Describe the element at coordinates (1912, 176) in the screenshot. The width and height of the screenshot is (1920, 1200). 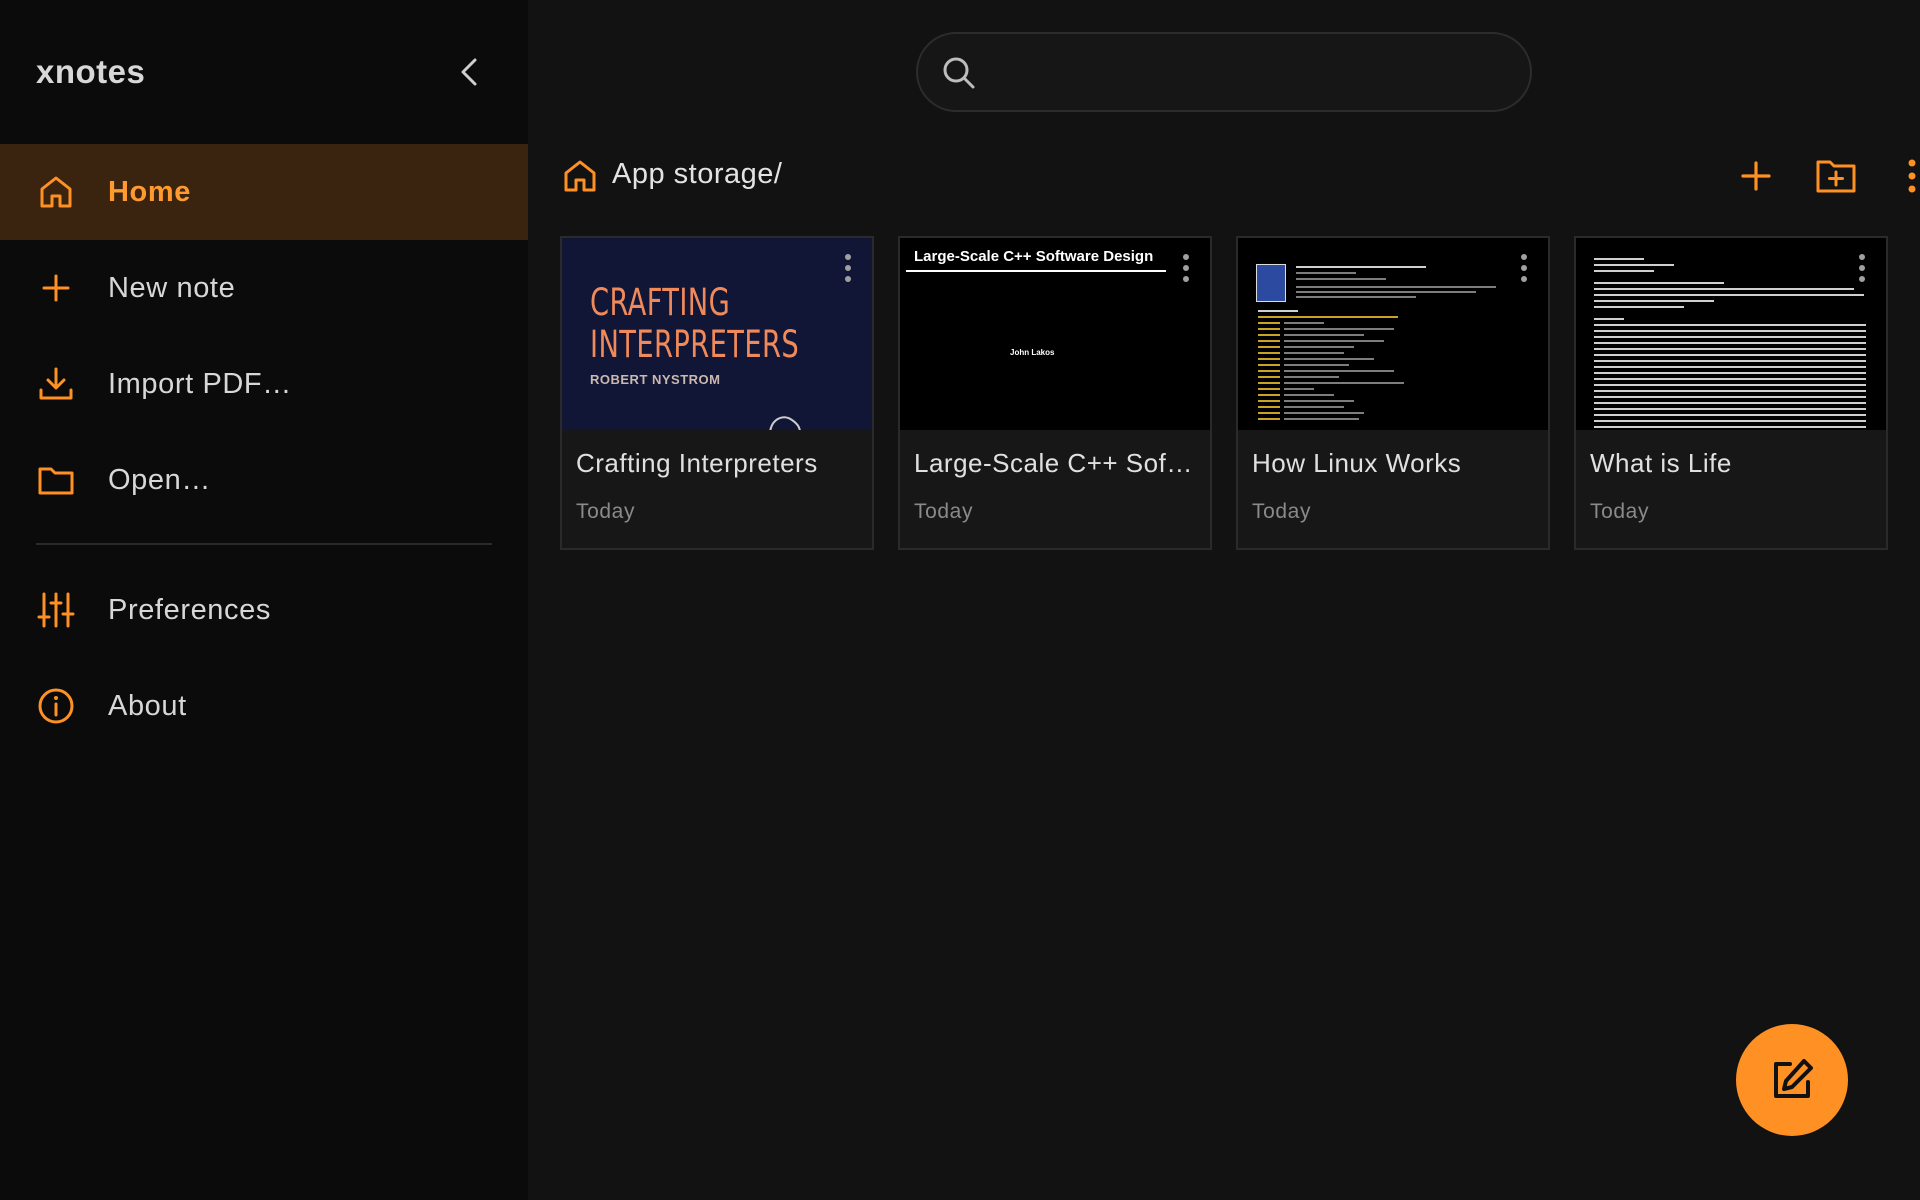
I see `more-vert-icon` at that location.